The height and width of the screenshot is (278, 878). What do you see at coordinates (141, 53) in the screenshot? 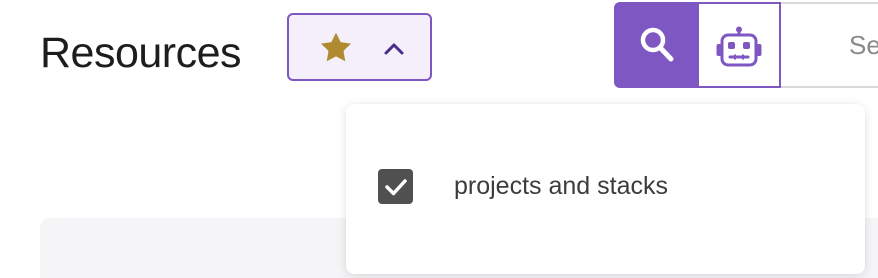
I see `page-title: Resources` at bounding box center [141, 53].